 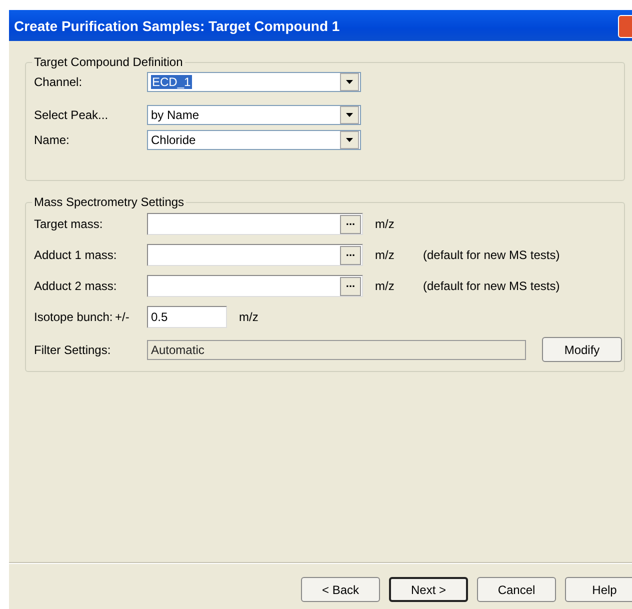 I want to click on group-title: Mass Spectrometry Settings, so click(x=109, y=202).